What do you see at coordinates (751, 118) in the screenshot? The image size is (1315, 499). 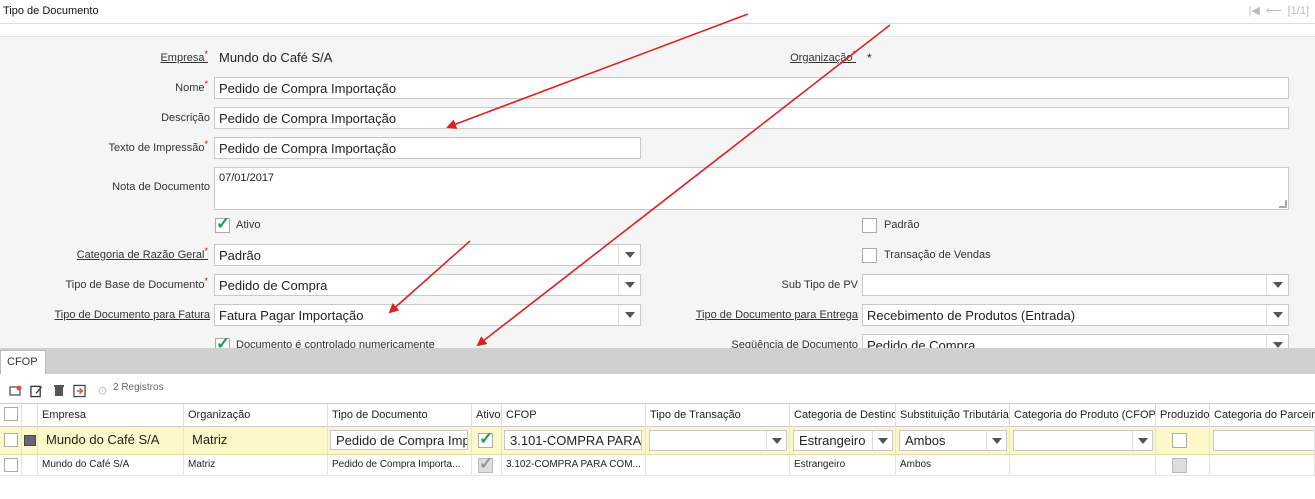 I see `descricao-input: Pedido de Compra Importação` at bounding box center [751, 118].